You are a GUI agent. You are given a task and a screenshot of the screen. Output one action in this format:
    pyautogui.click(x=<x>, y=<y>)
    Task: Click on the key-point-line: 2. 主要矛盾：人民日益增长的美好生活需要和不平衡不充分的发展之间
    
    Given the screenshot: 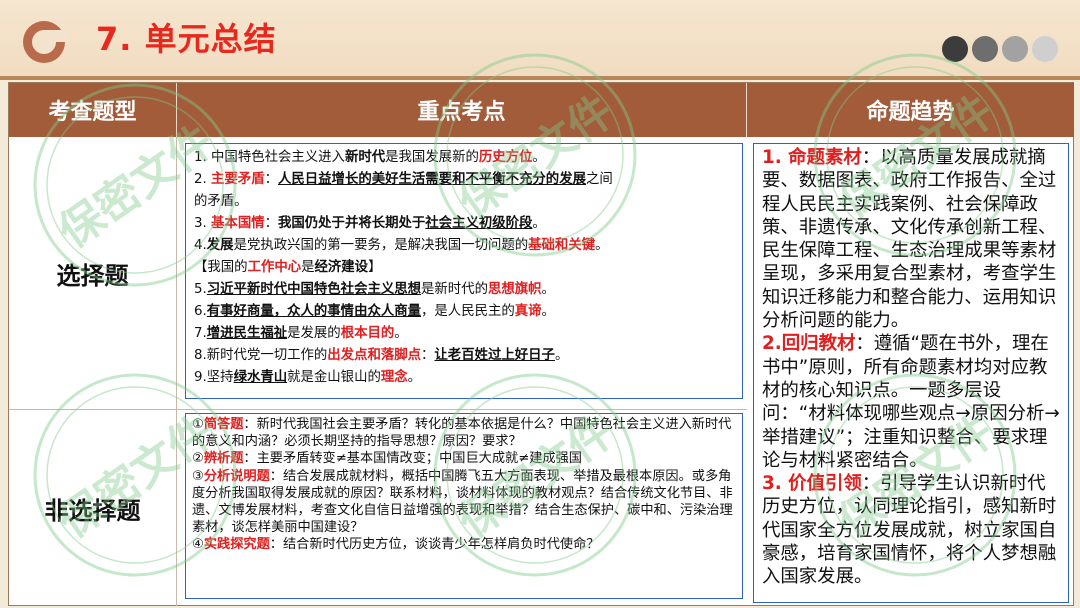 What is the action you would take?
    pyautogui.click(x=403, y=179)
    